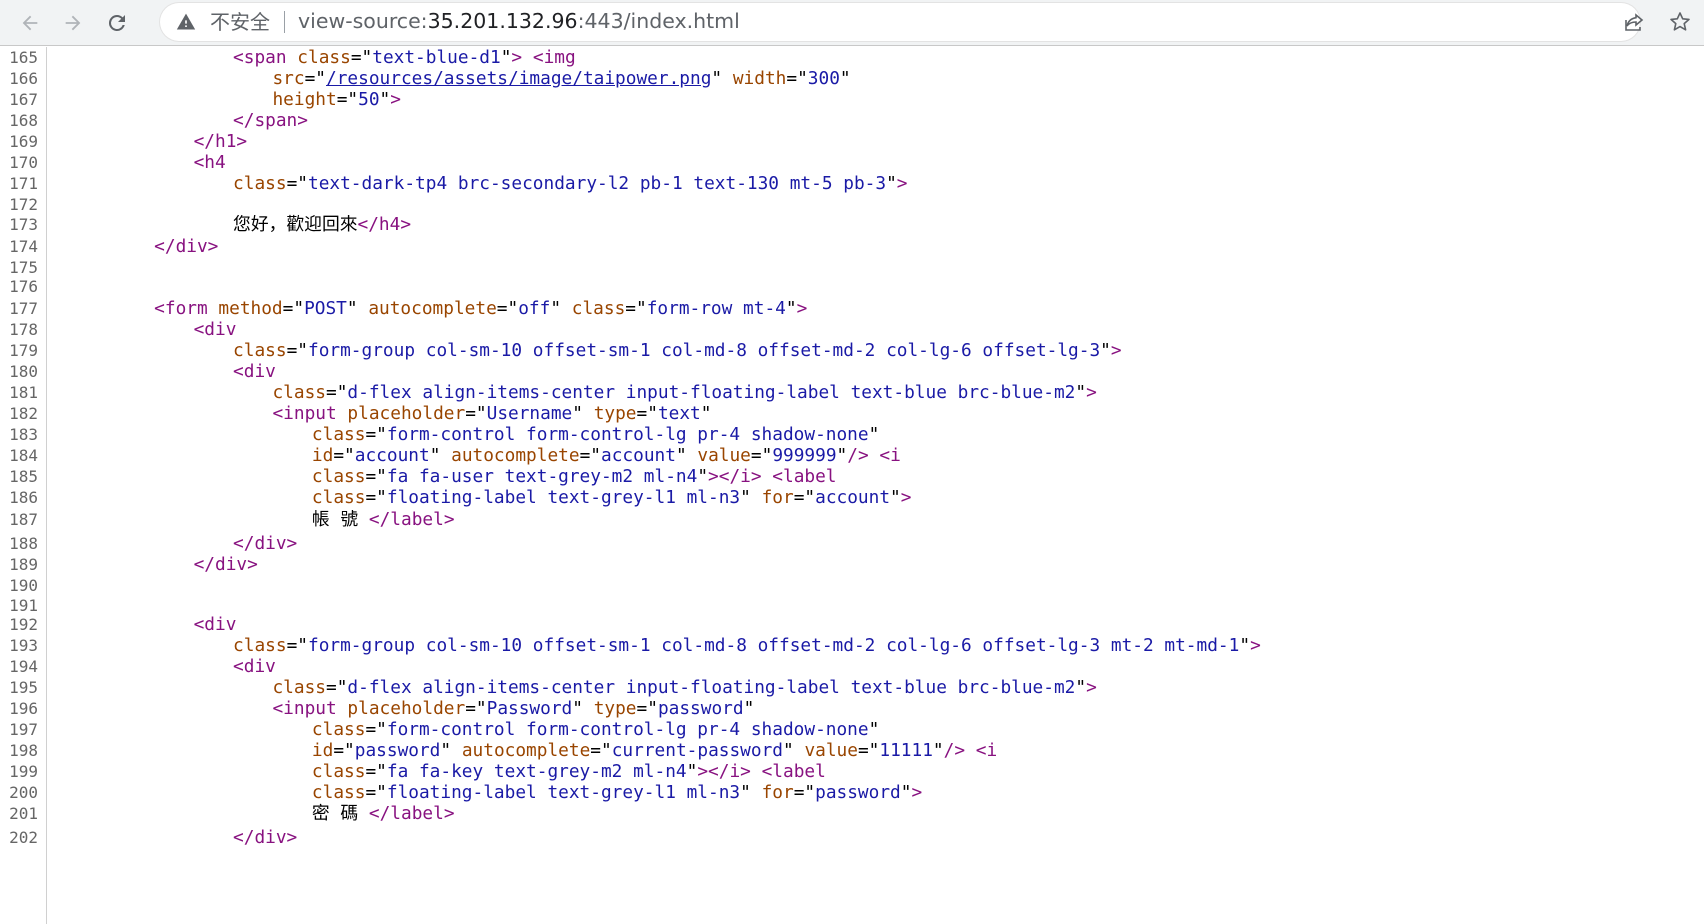  What do you see at coordinates (852, 225) in the screenshot?
I see `source-line: 173 您好，歡迎回來</h4>` at bounding box center [852, 225].